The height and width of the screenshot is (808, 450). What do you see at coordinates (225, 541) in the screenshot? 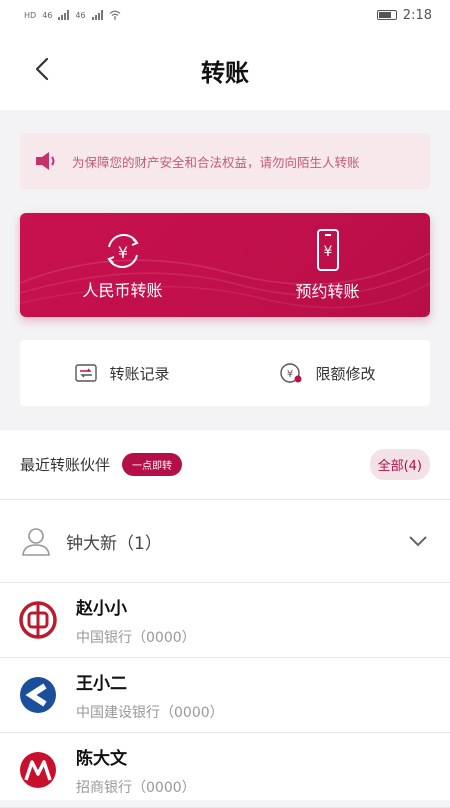
I see `contact-group: 钟大新（1）` at bounding box center [225, 541].